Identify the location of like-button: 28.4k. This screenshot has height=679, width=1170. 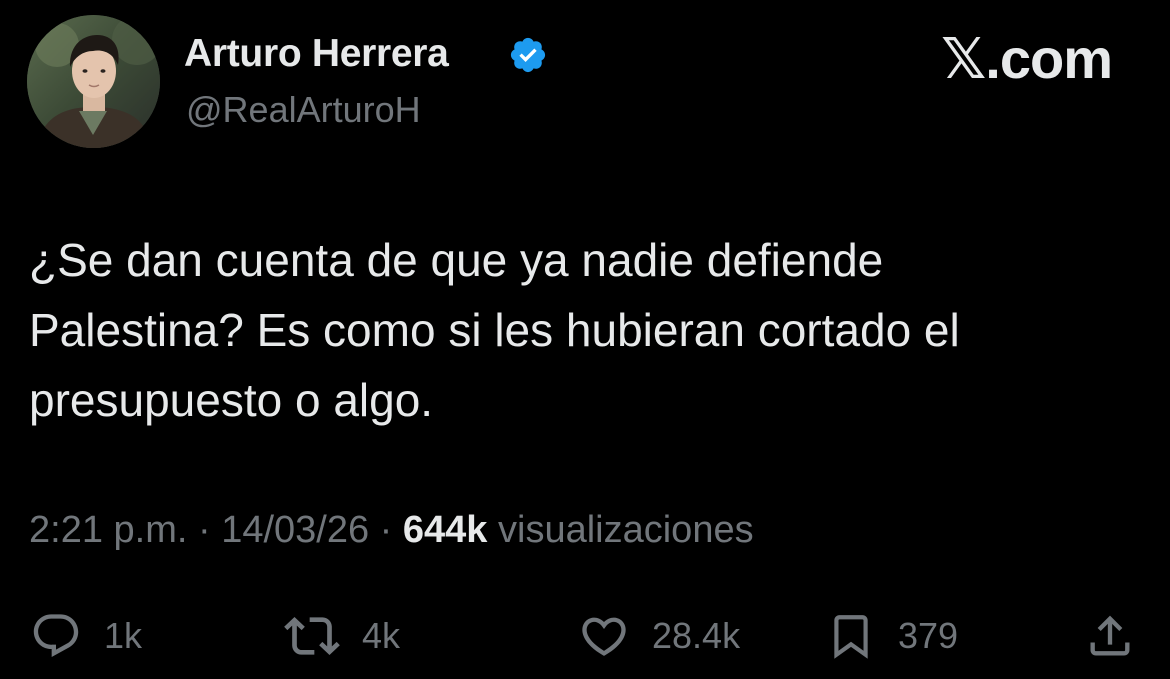
(659, 636).